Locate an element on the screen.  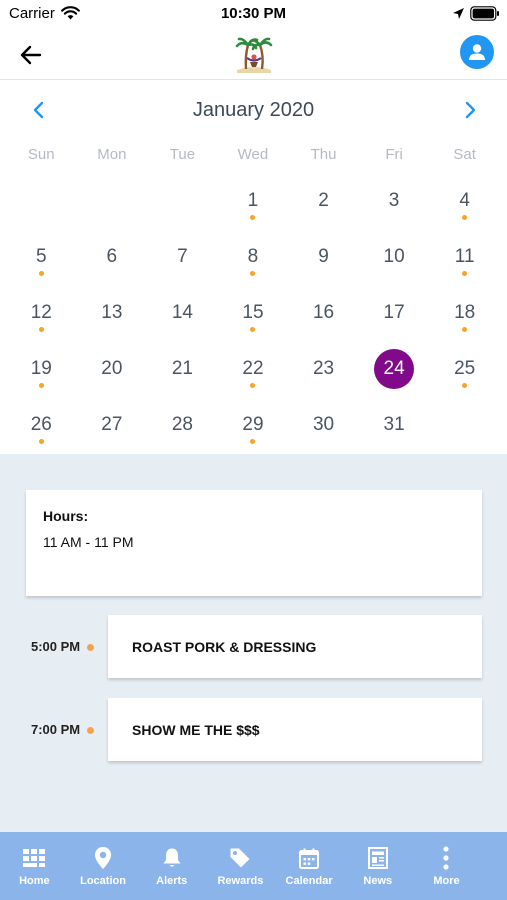
calendar-day: 13 is located at coordinates (112, 313).